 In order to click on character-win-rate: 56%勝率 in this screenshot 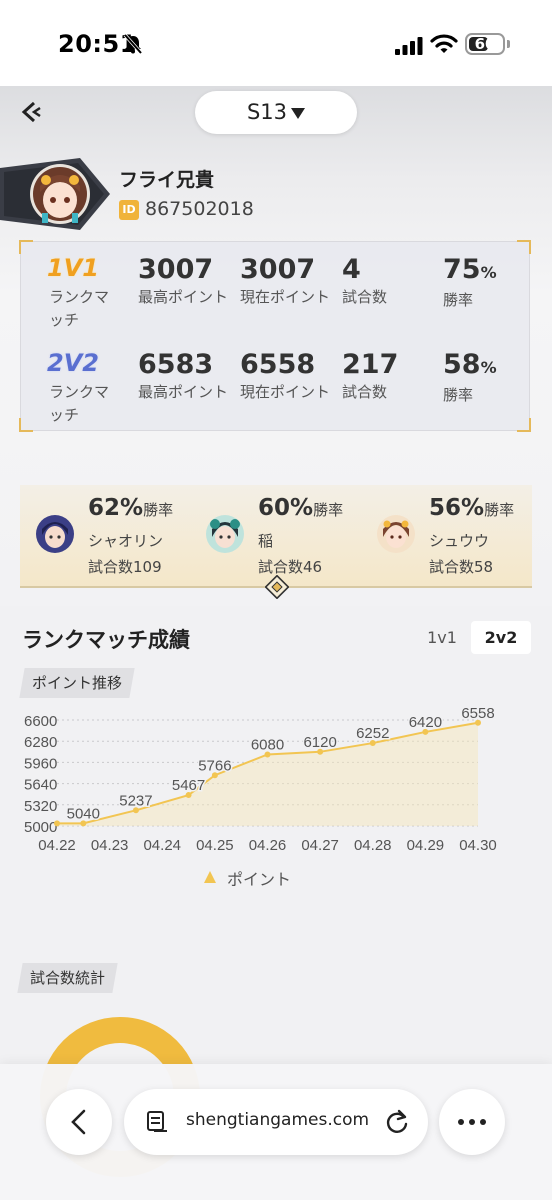, I will do `click(471, 508)`.